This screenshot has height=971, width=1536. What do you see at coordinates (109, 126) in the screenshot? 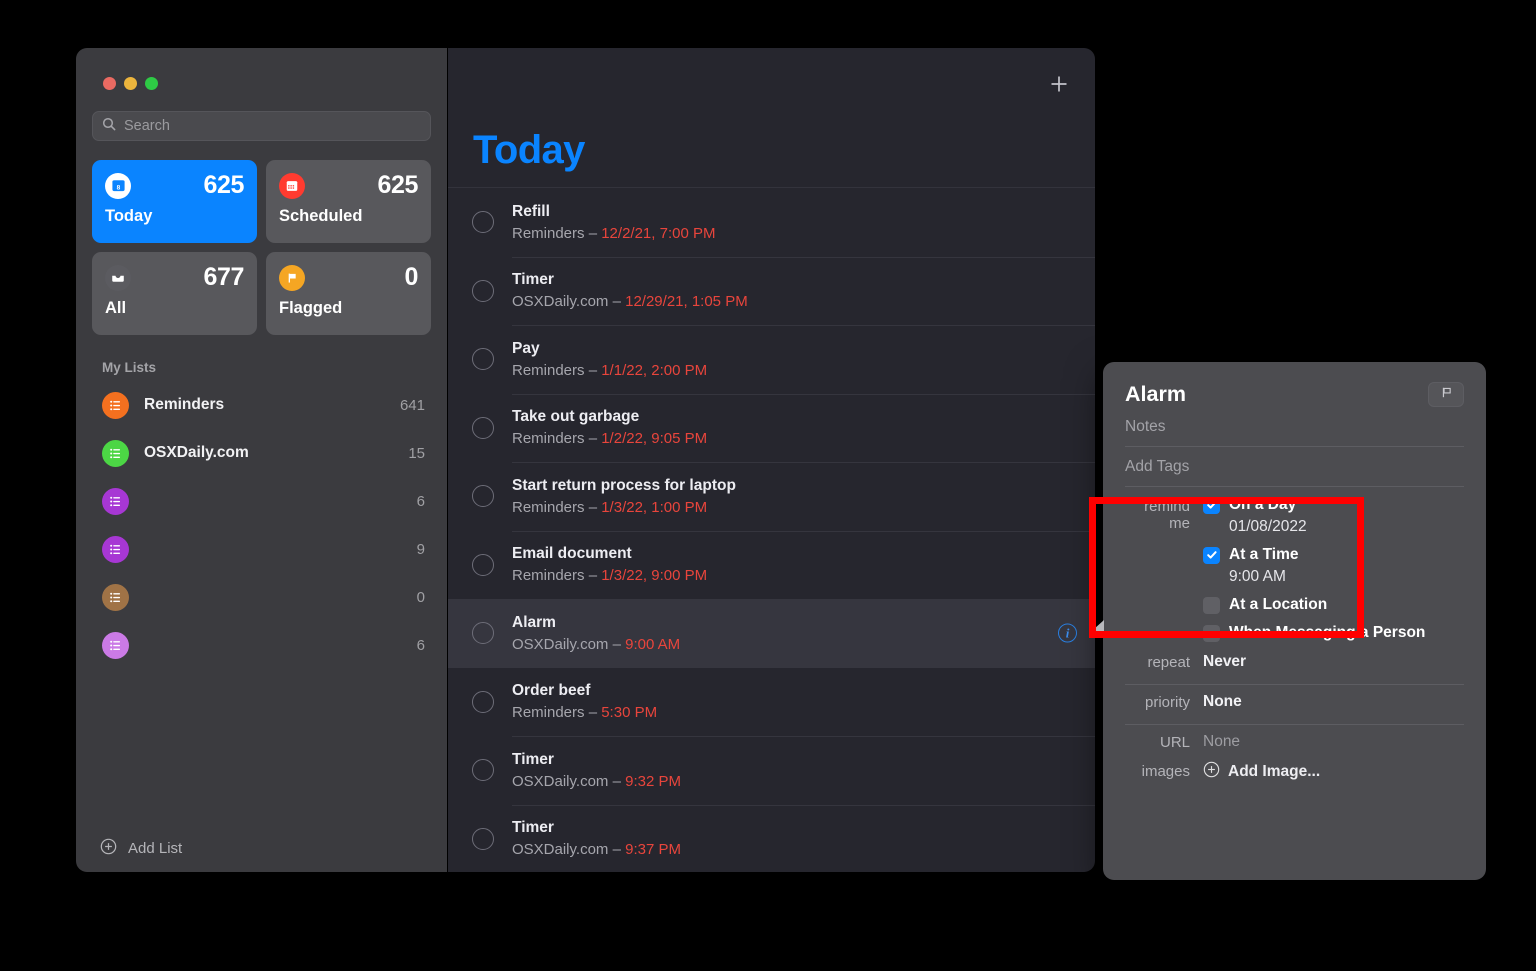
I see `search-icon` at bounding box center [109, 126].